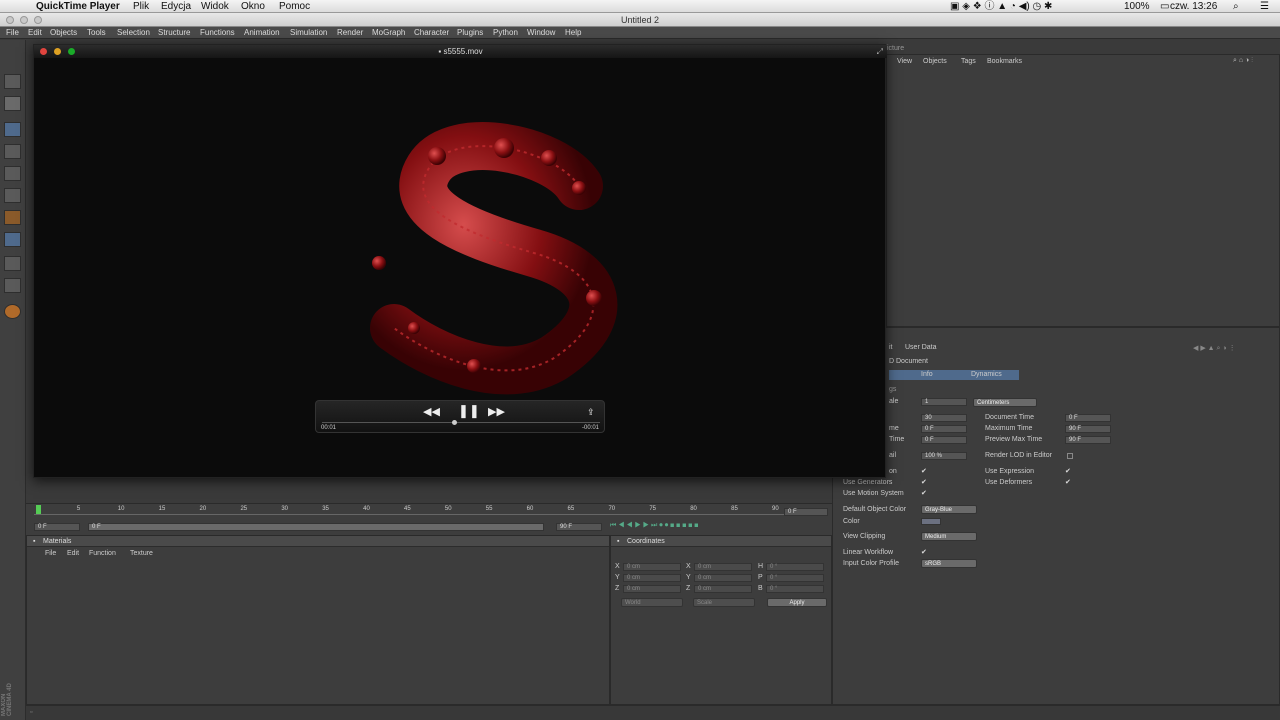  I want to click on min-time-field: 0 F, so click(944, 429).